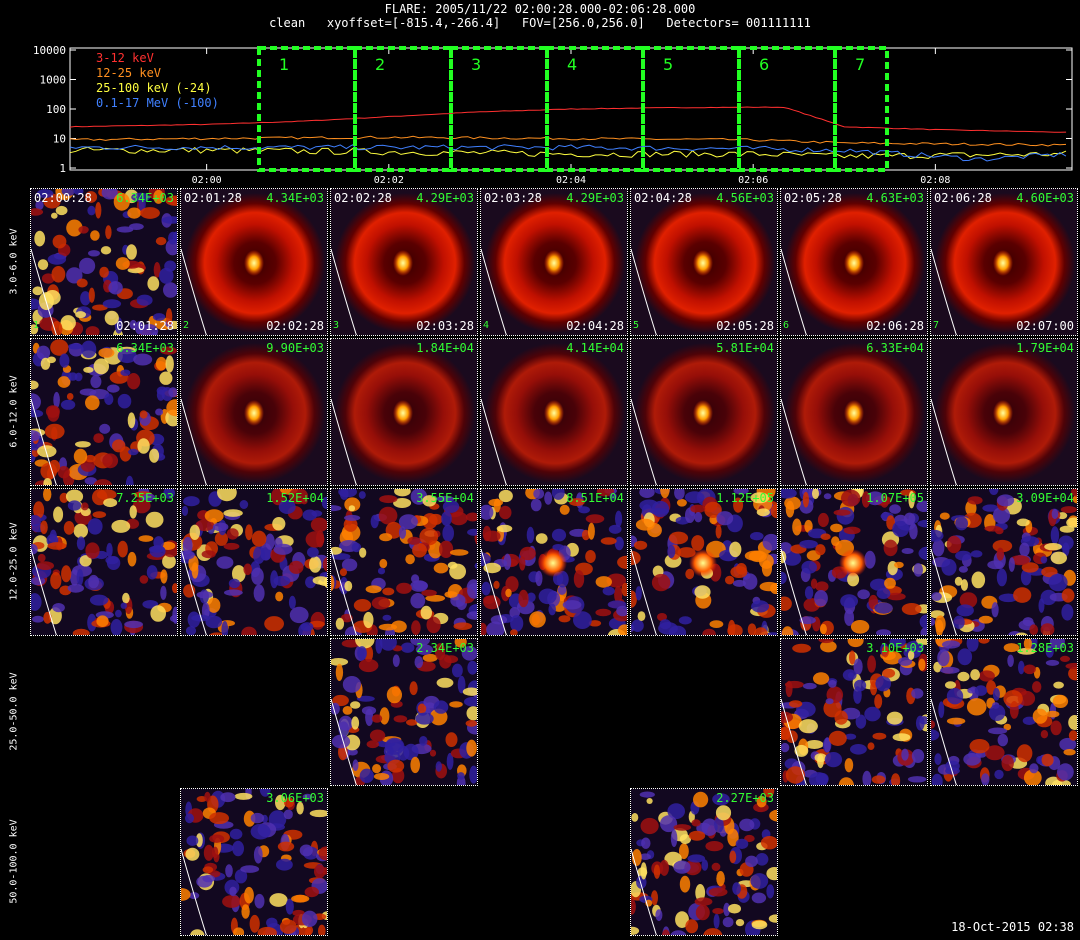 The width and height of the screenshot is (1080, 940). Describe the element at coordinates (895, 348) in the screenshot. I see `image-peak-value: 6.33E+04` at that location.